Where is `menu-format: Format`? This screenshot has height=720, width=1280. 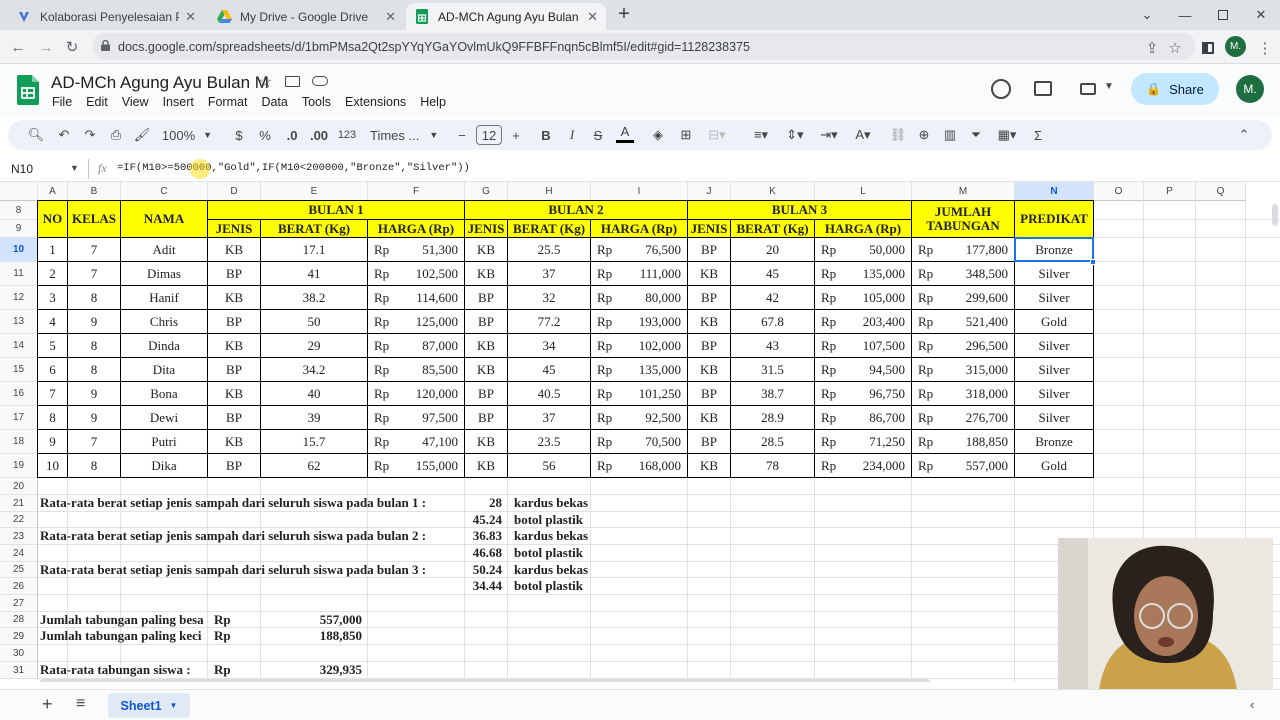 menu-format: Format is located at coordinates (228, 102).